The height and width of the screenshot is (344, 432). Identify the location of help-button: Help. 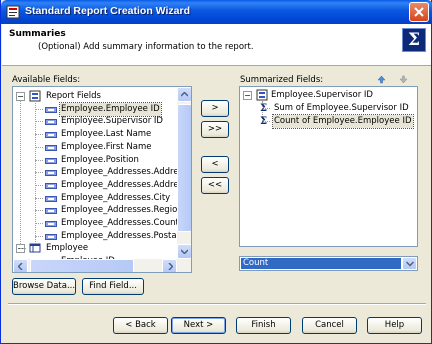
(394, 325).